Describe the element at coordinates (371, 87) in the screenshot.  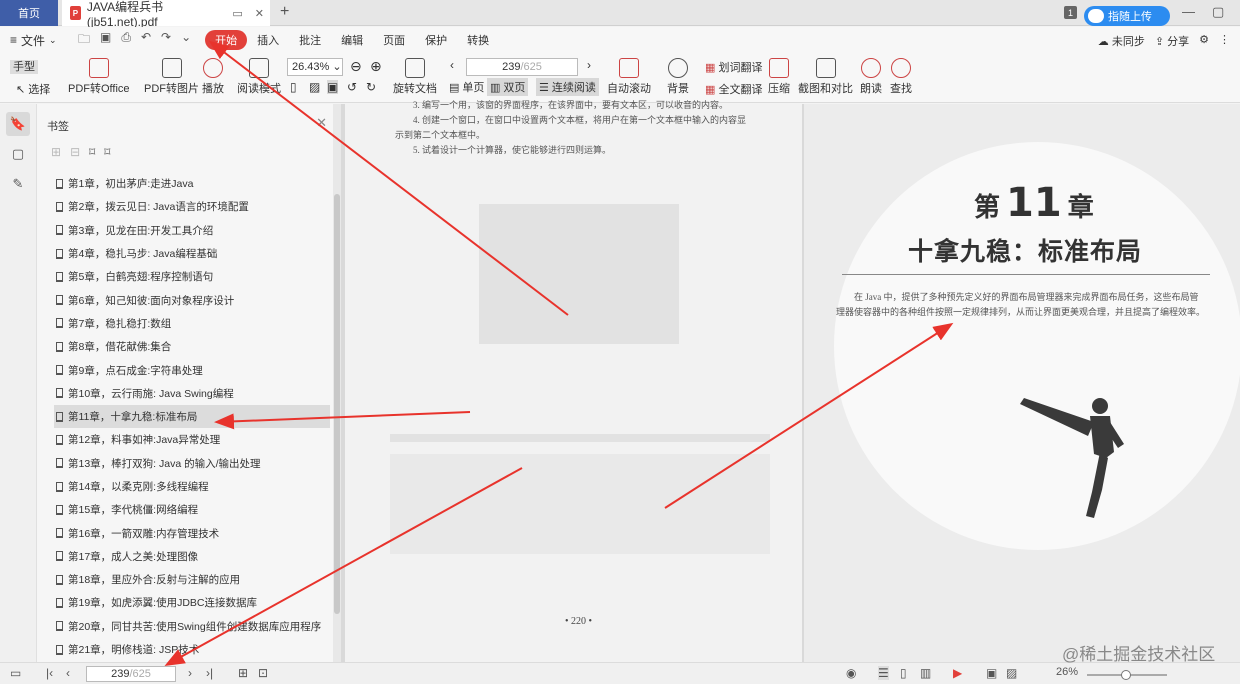
I see `rotate-right-icon: ↻` at that location.